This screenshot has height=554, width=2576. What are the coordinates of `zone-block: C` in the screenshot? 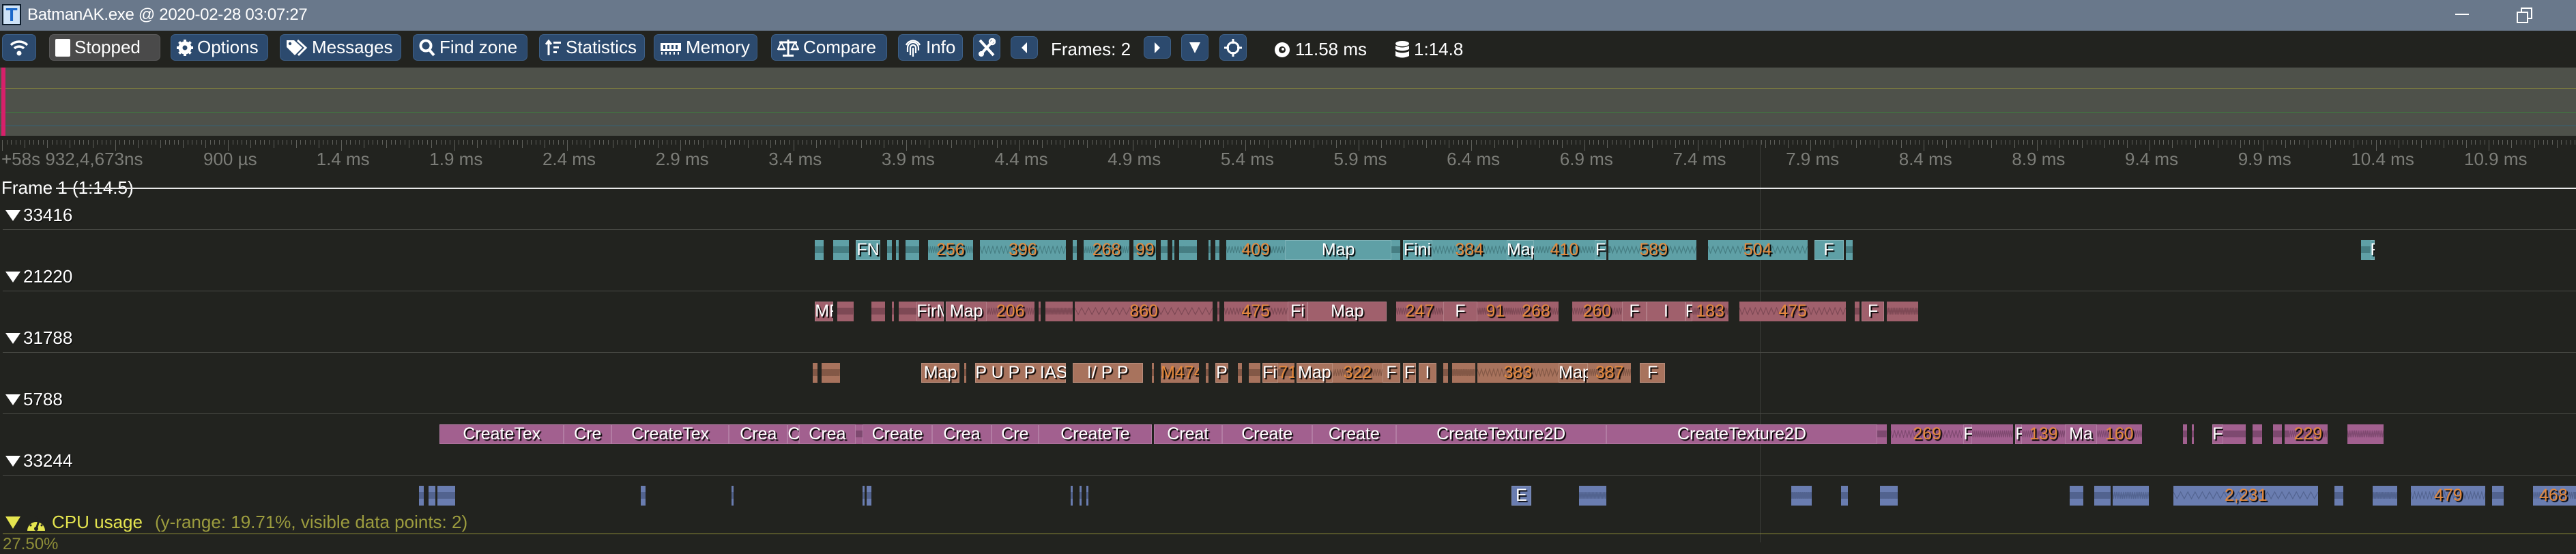 It's located at (793, 434).